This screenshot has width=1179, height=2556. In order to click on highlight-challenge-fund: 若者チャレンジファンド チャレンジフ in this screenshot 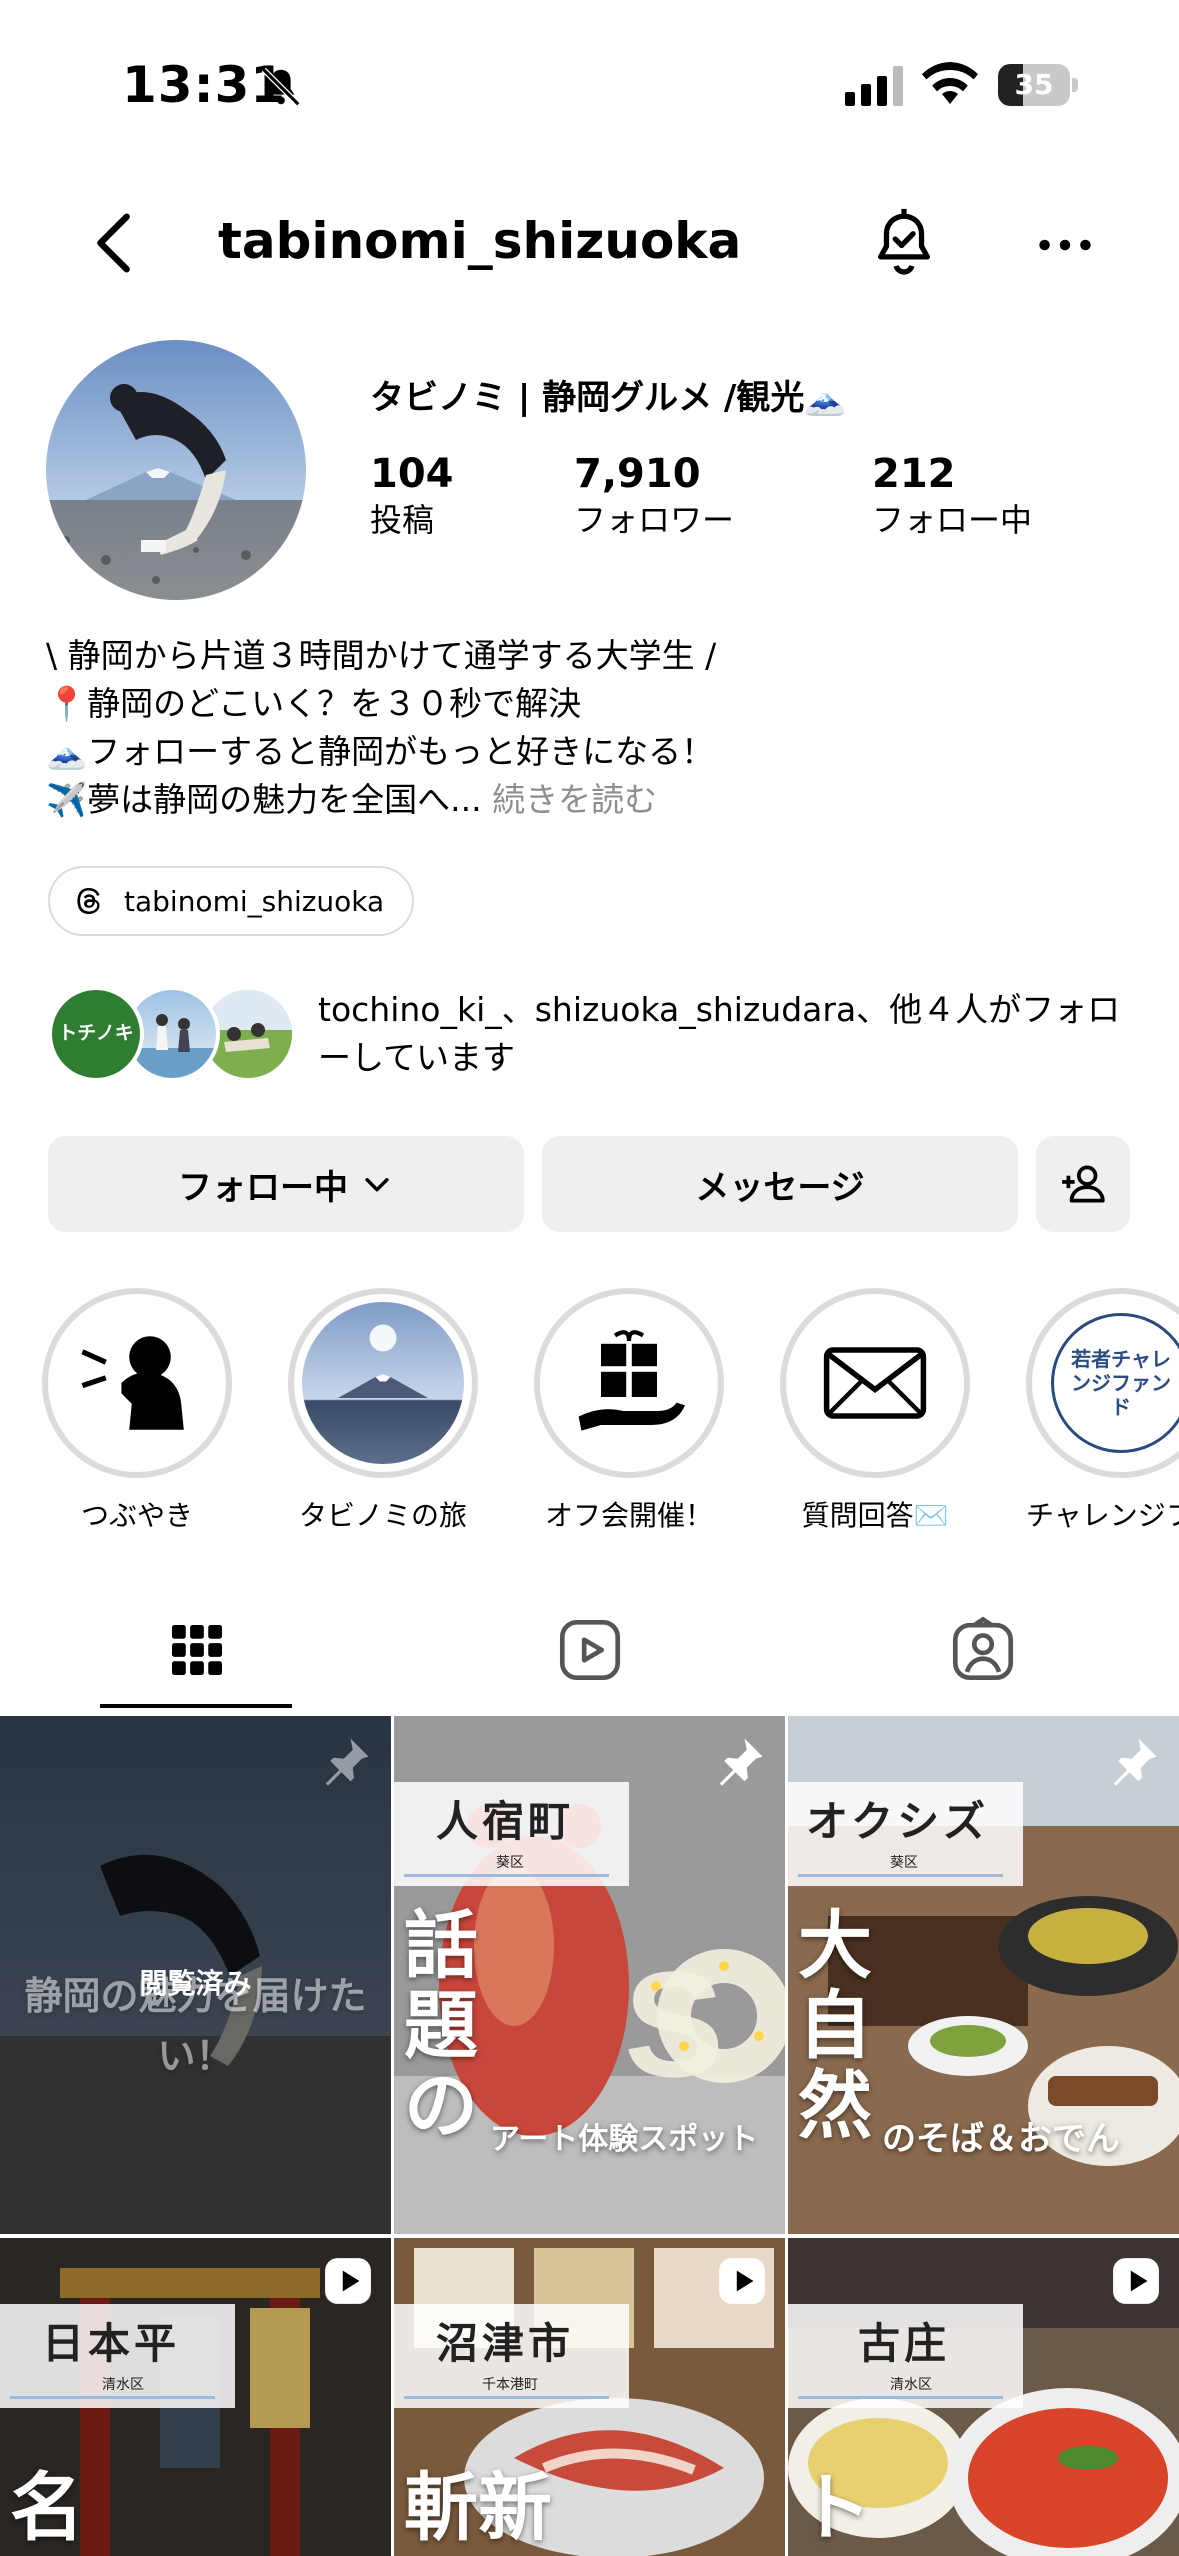, I will do `click(1102, 1411)`.